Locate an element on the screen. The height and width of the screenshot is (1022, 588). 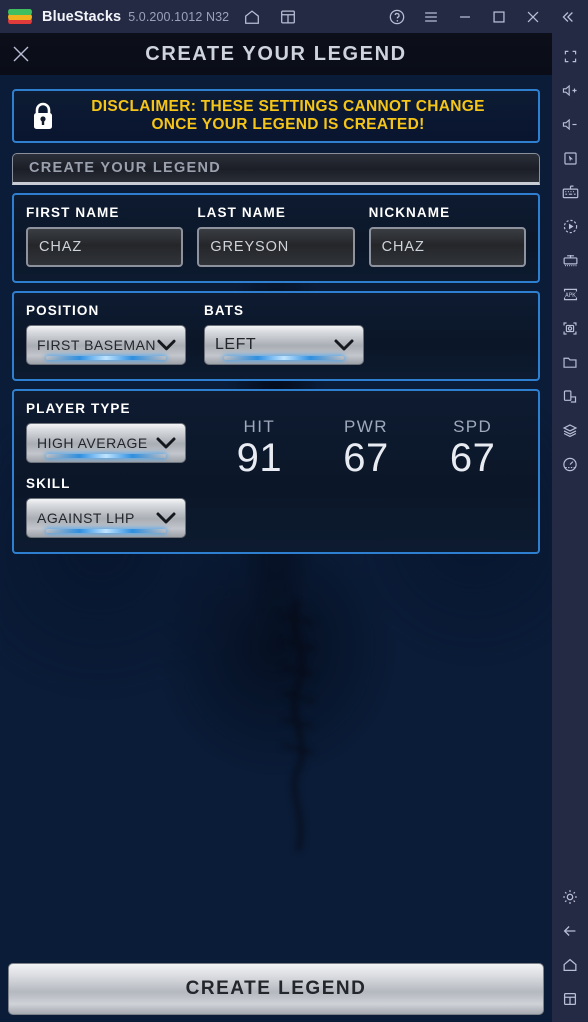
sidebar-item-multi-instance-manager is located at coordinates (570, 260).